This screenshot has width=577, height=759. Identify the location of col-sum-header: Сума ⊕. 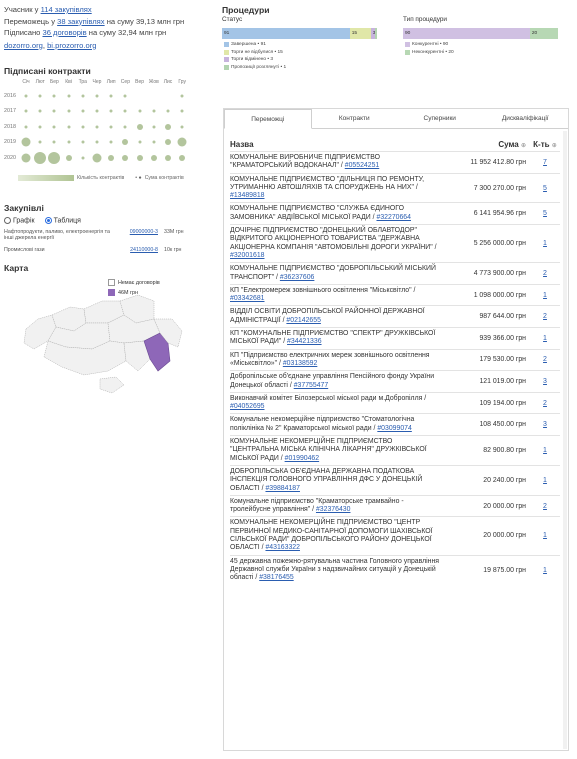
(485, 144).